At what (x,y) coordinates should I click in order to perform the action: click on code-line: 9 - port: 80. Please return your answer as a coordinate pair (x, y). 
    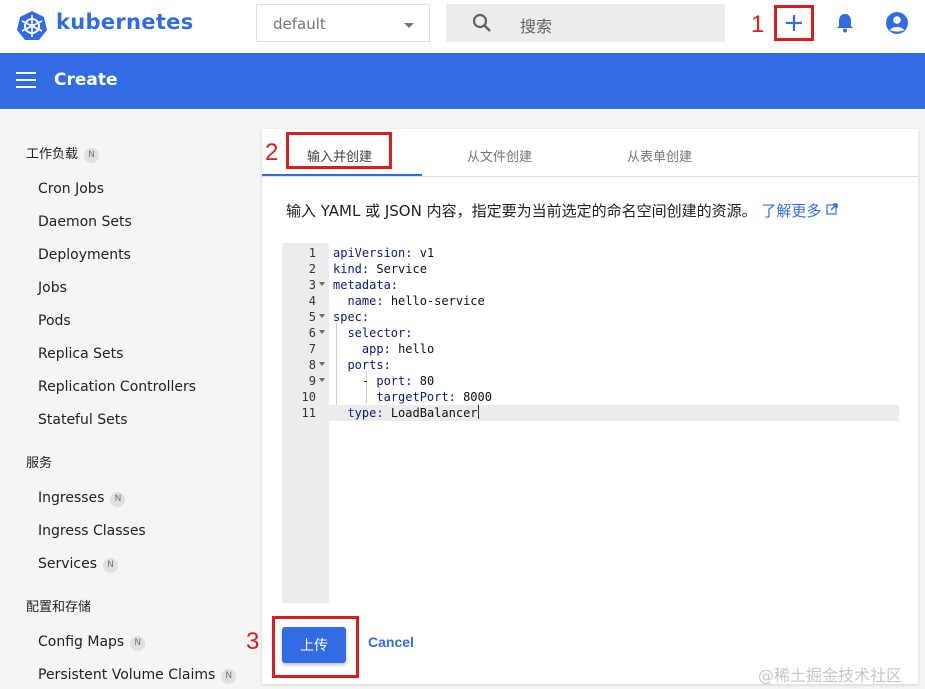
    Looking at the image, I should click on (590, 381).